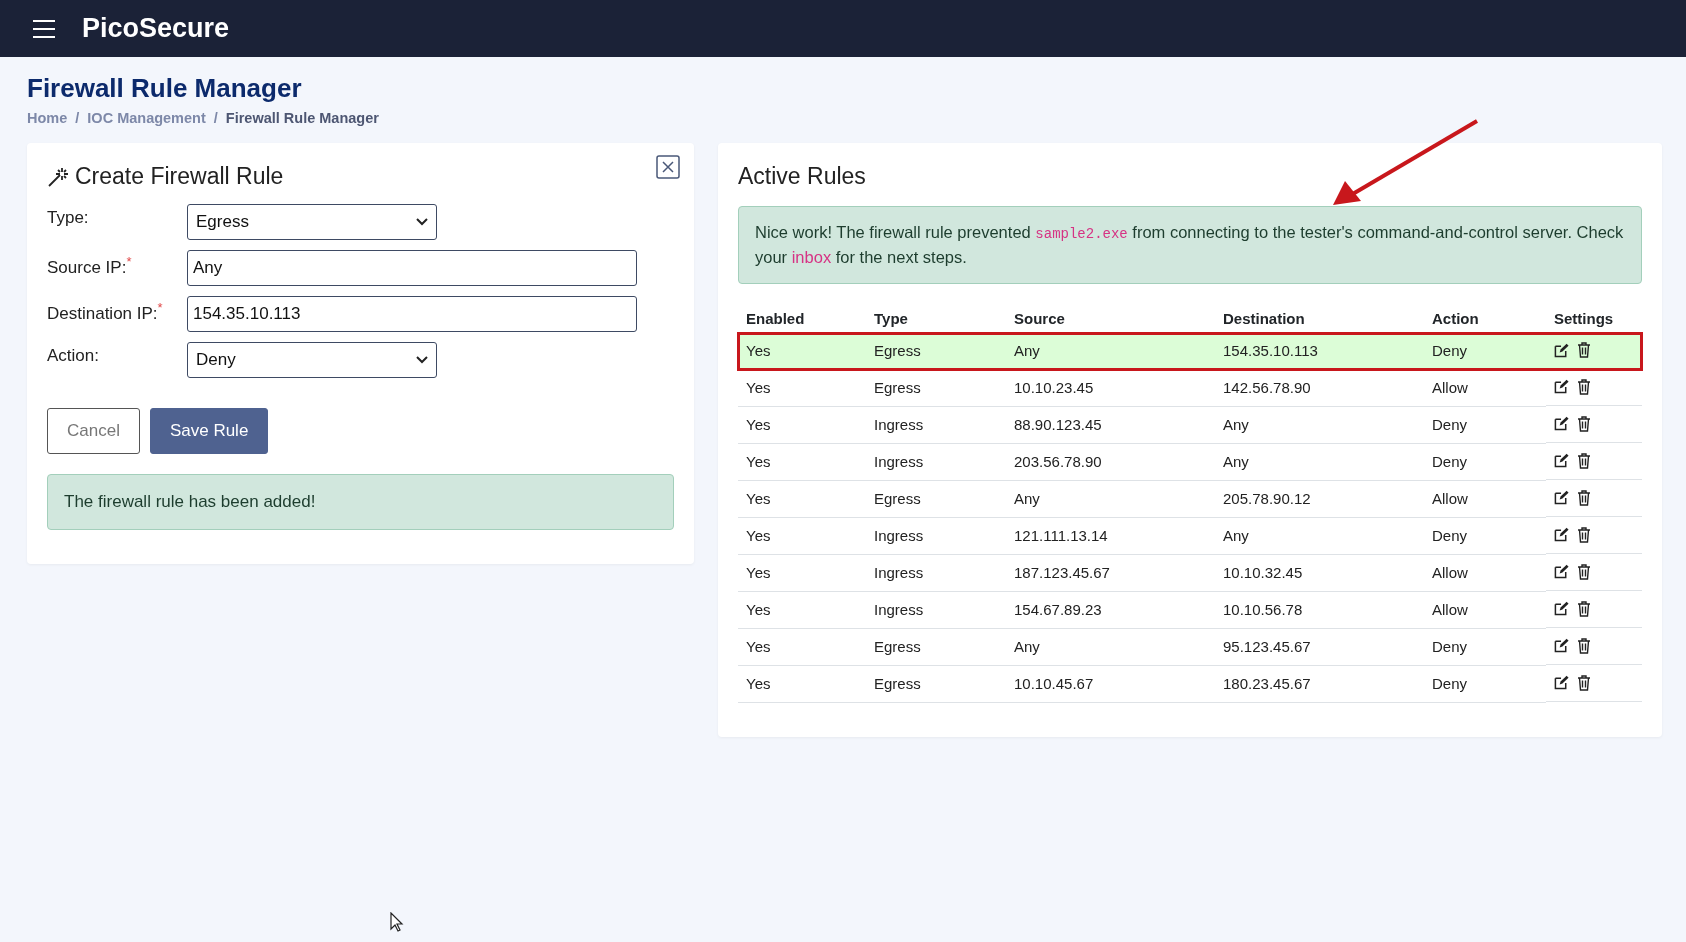  What do you see at coordinates (1319, 610) in the screenshot?
I see `table-cell: 10.10.56.78` at bounding box center [1319, 610].